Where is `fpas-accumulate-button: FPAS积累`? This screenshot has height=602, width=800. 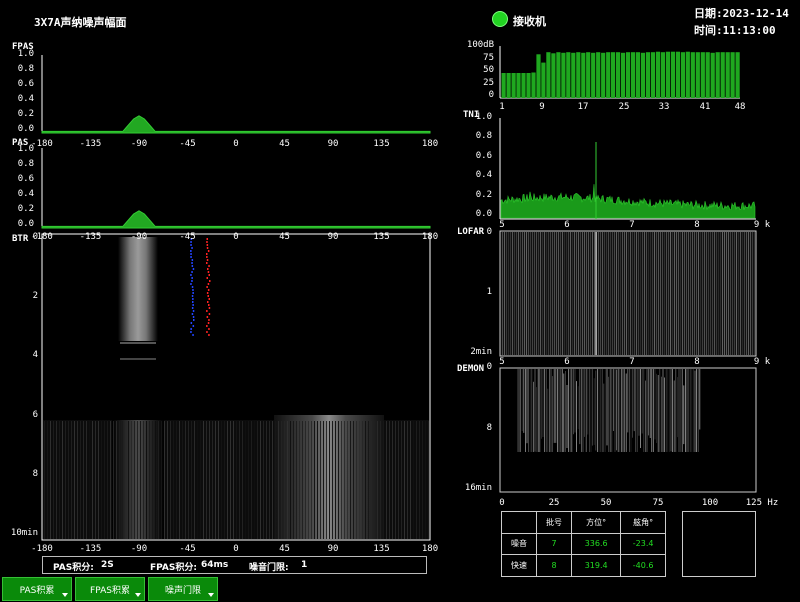 fpas-accumulate-button: FPAS积累 is located at coordinates (110, 589).